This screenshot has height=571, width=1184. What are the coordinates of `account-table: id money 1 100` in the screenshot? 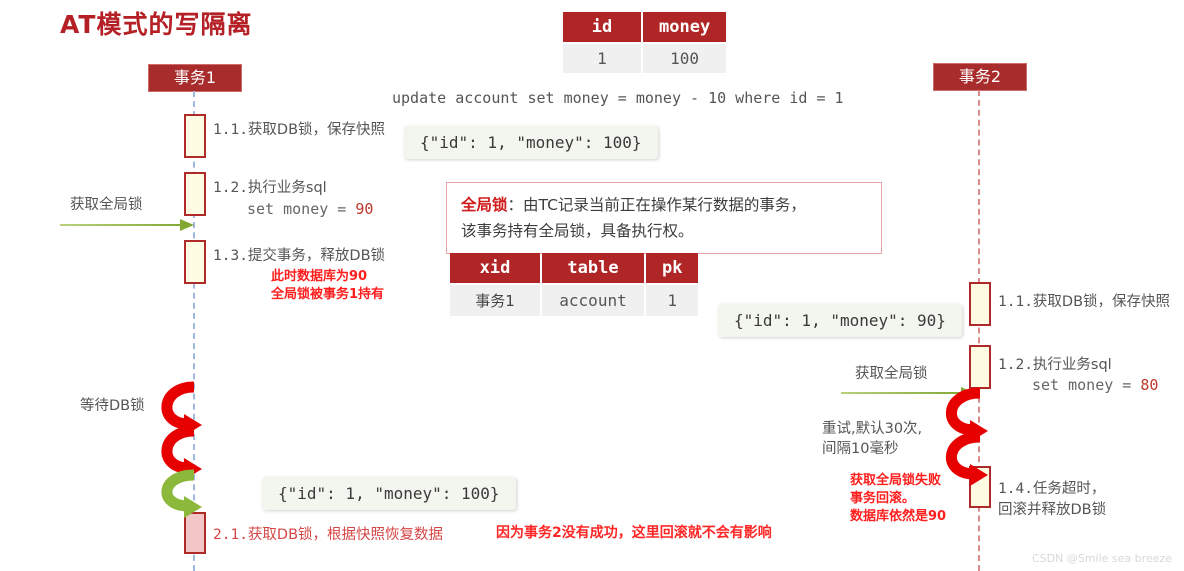 It's located at (644, 42).